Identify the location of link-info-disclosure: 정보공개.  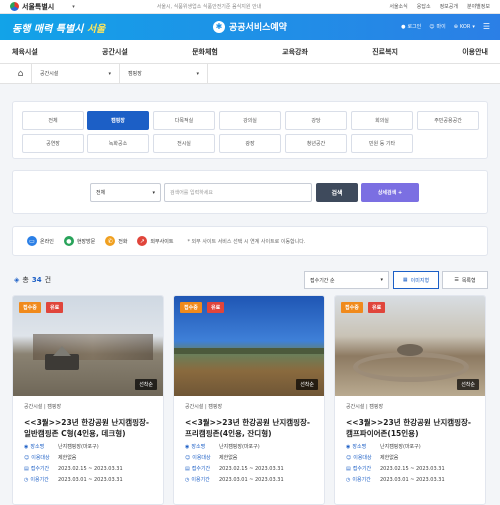
(449, 6).